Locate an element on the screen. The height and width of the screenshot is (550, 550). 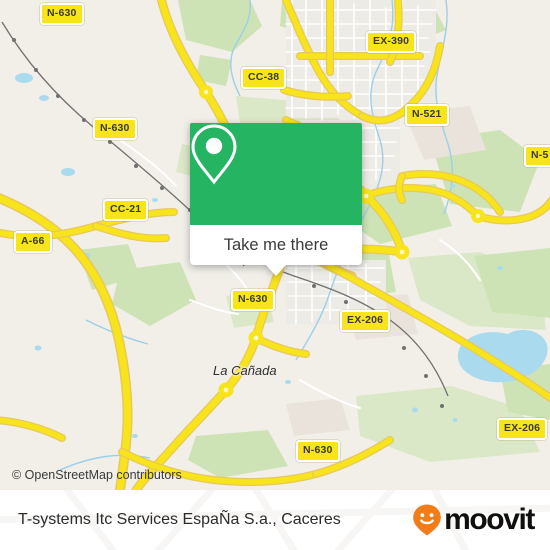
card-header is located at coordinates (276, 174).